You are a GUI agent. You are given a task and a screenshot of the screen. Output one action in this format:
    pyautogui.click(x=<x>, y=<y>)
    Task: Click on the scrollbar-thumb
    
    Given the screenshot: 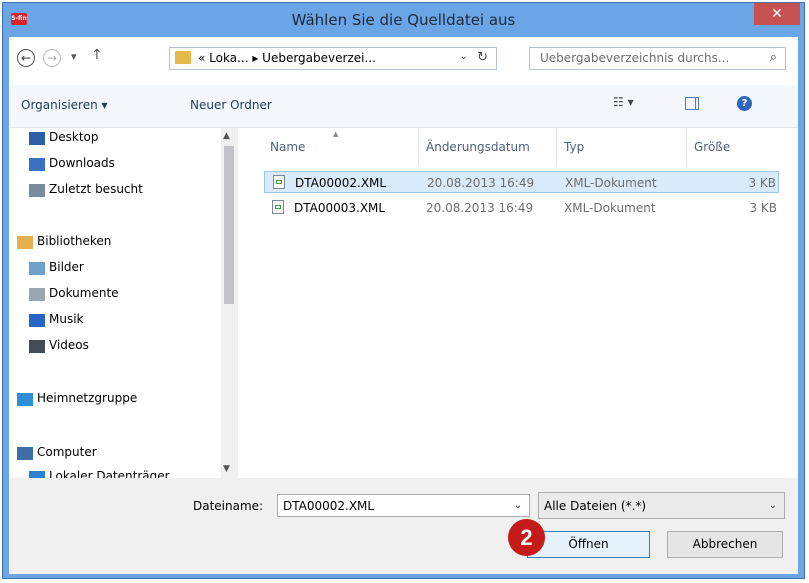 What is the action you would take?
    pyautogui.click(x=229, y=225)
    